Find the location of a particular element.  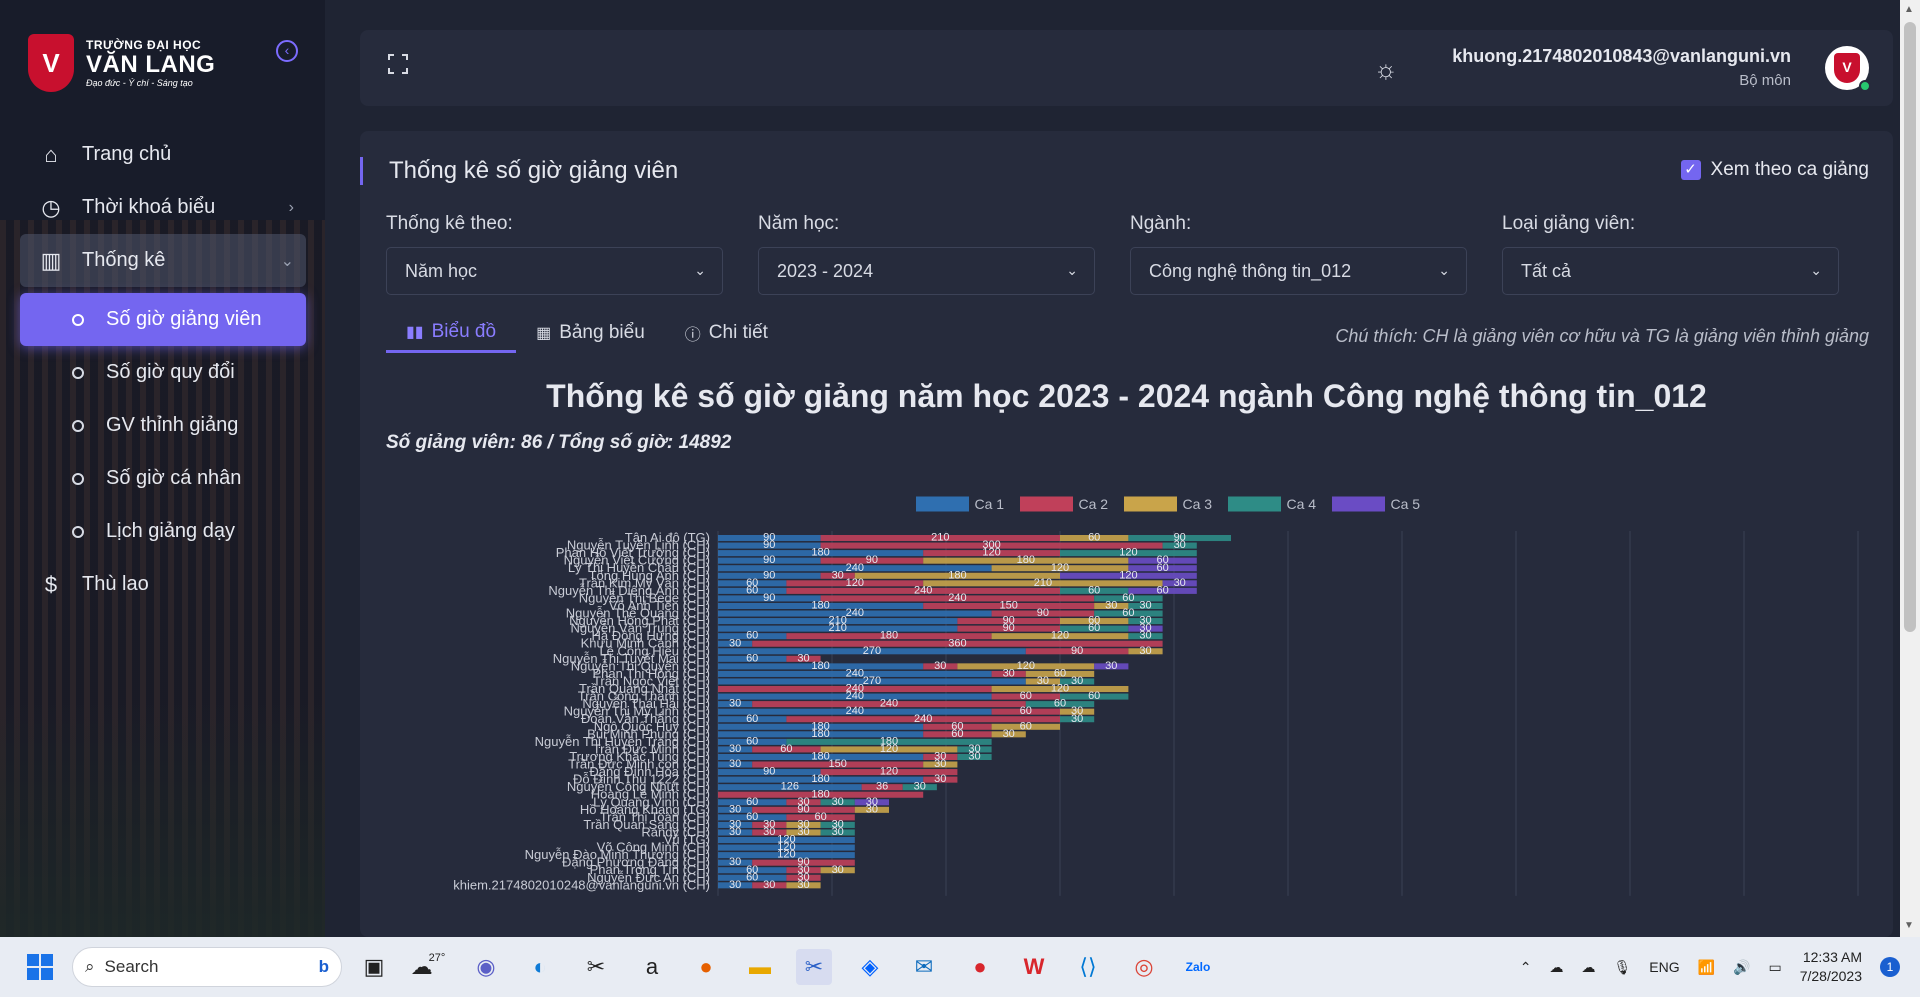

checkbox-checked-icon: ✓ is located at coordinates (1690, 170).